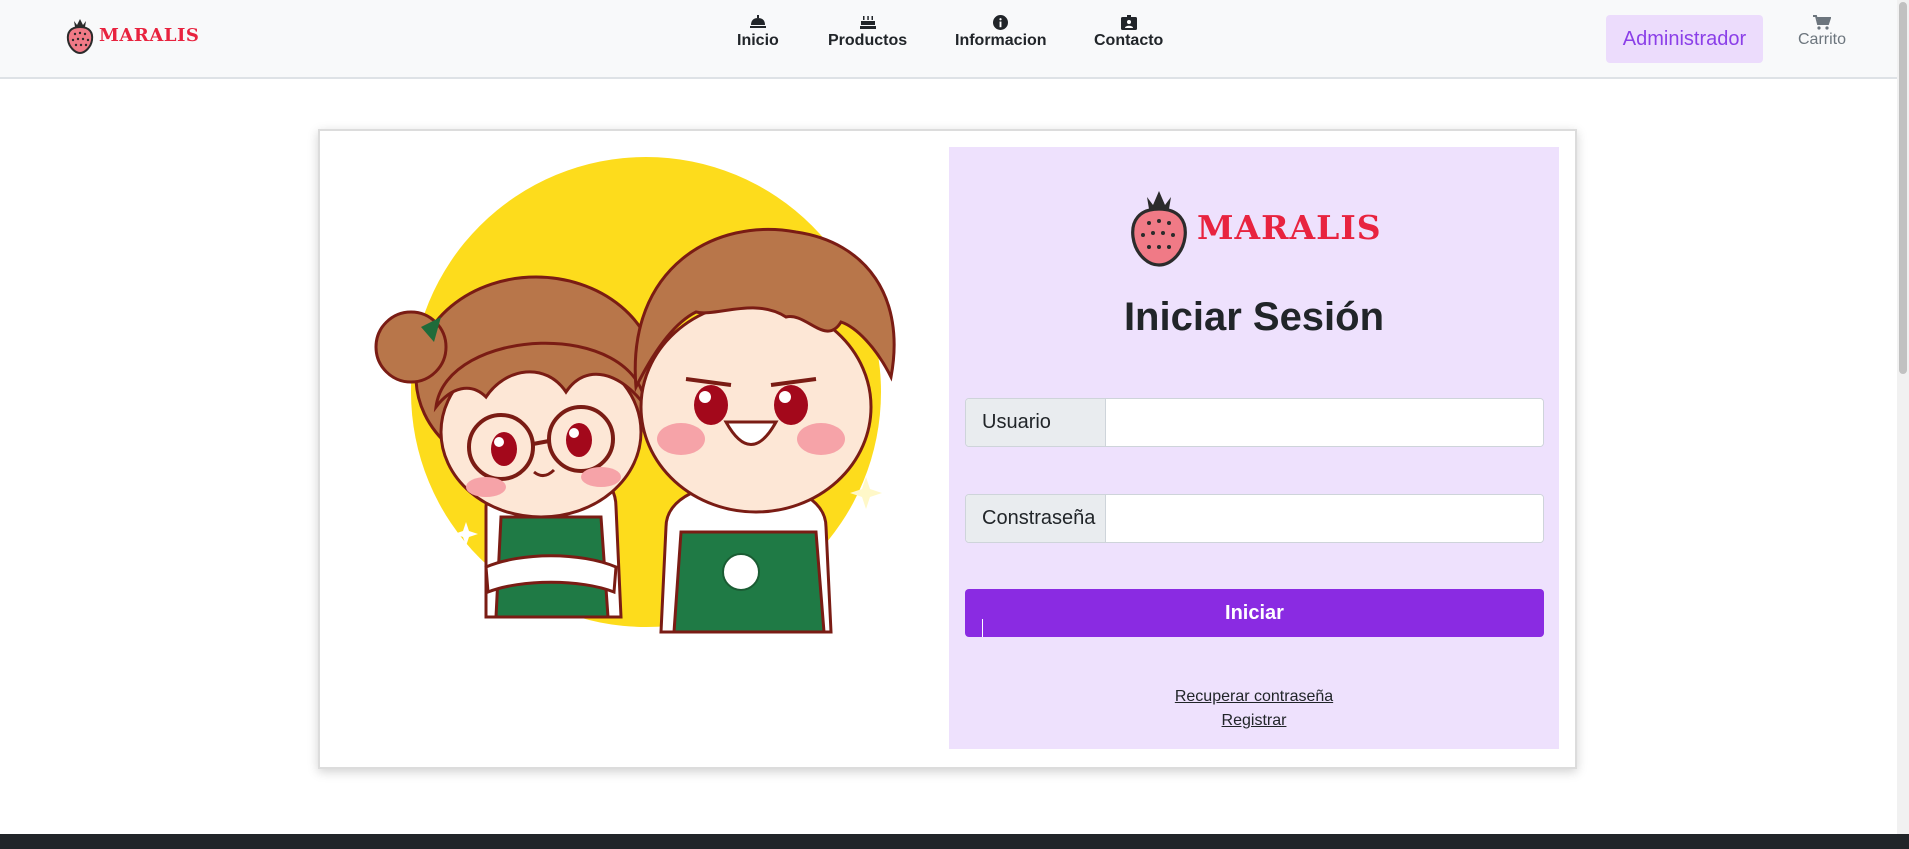 The width and height of the screenshot is (1909, 849). I want to click on register-link: Registrar, so click(1254, 721).